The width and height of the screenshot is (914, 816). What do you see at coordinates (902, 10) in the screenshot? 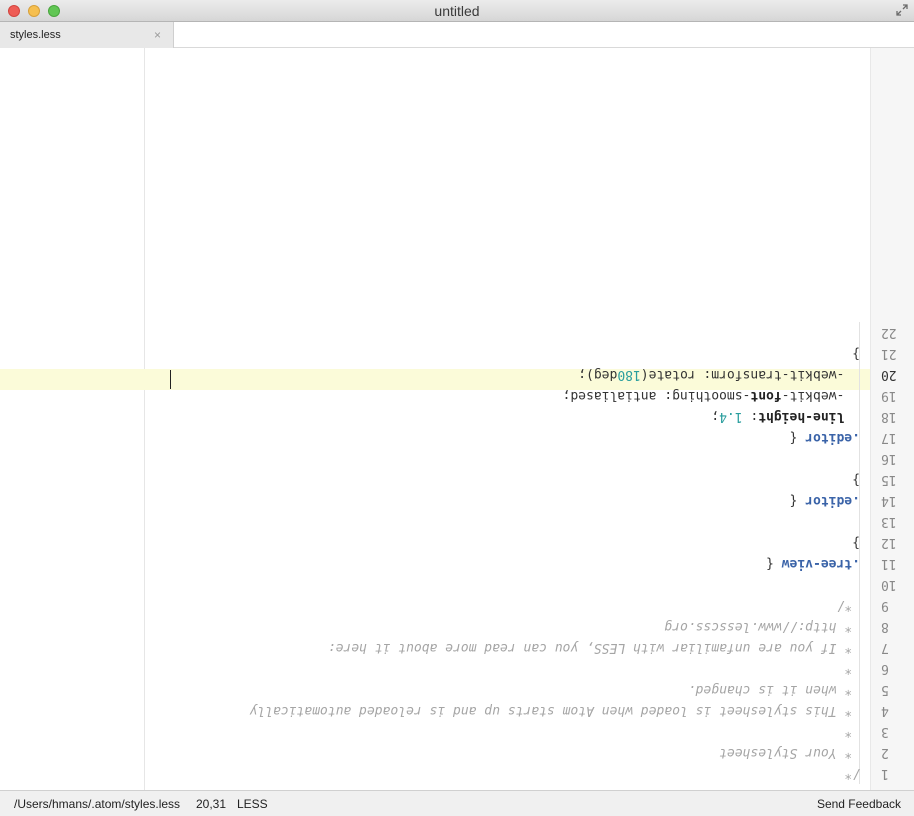
I see `fullscreen-icon` at bounding box center [902, 10].